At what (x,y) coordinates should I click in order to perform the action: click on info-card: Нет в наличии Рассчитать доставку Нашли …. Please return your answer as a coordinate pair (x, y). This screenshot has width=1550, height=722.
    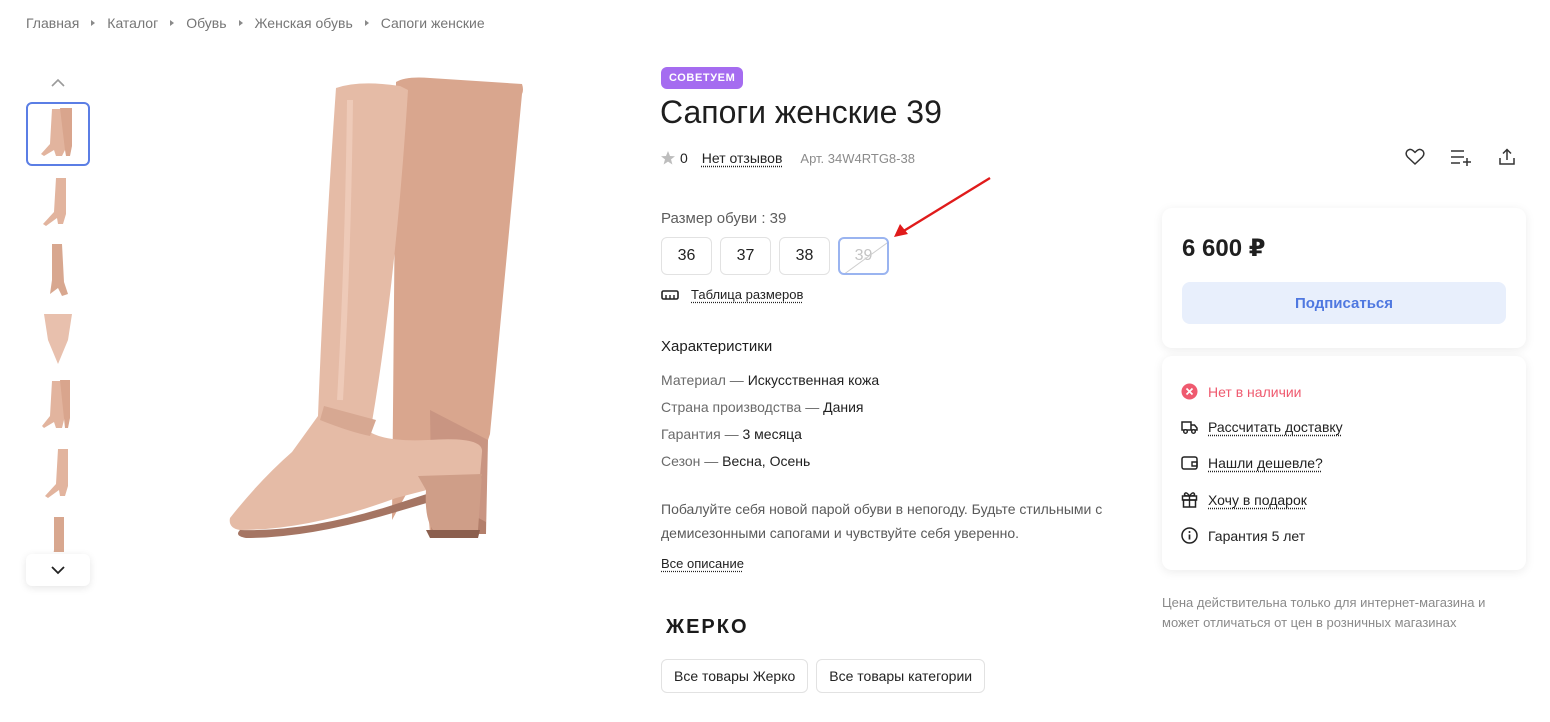
    Looking at the image, I should click on (1344, 463).